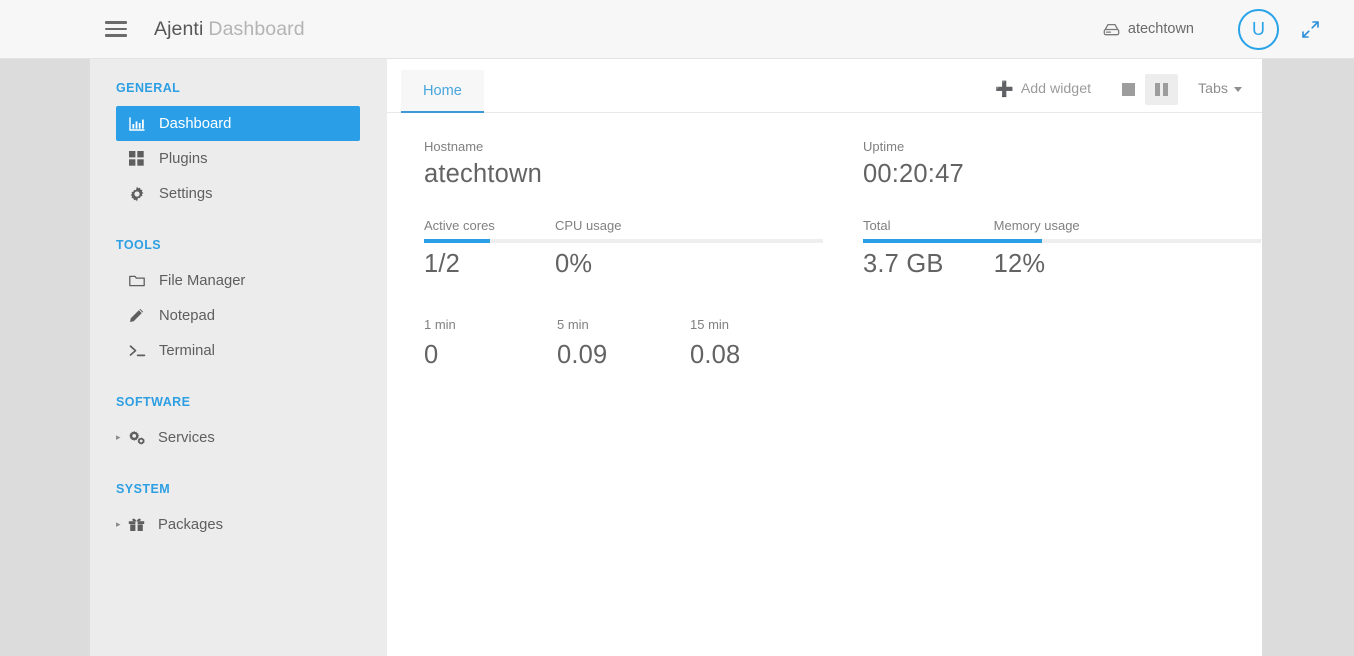  What do you see at coordinates (238, 350) in the screenshot?
I see `sidebar-item-terminal: Terminal` at bounding box center [238, 350].